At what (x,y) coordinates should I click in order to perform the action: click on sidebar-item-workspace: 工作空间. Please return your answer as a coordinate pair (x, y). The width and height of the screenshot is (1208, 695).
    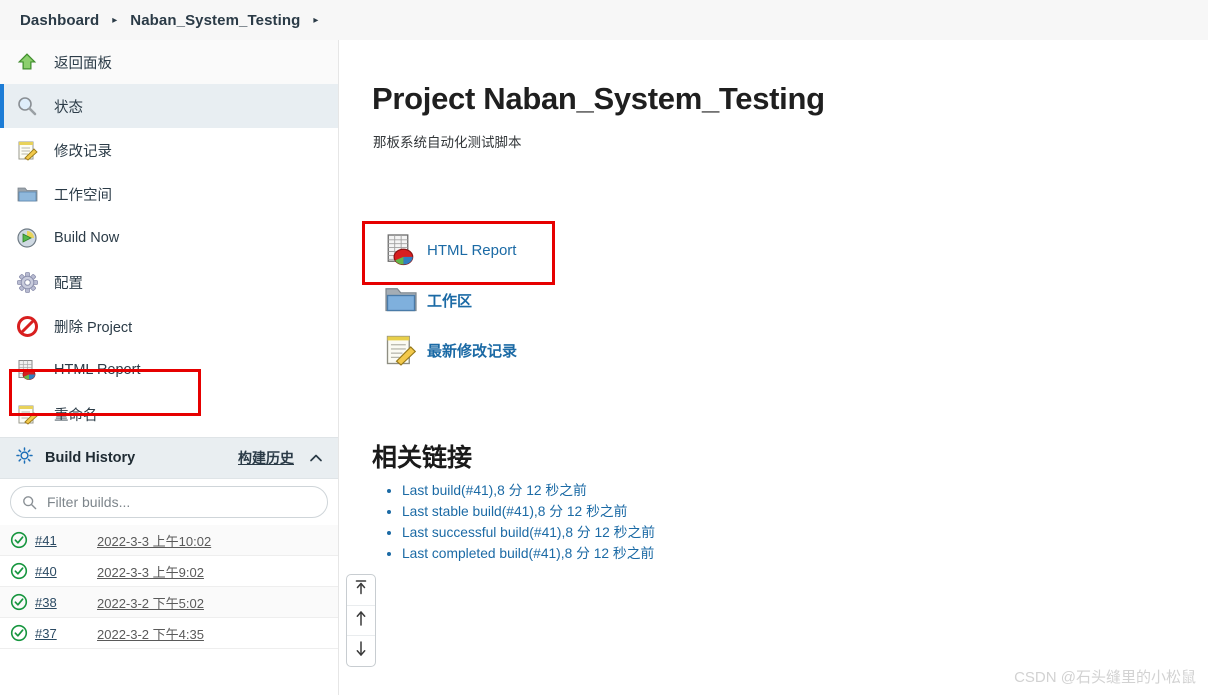
    Looking at the image, I should click on (169, 194).